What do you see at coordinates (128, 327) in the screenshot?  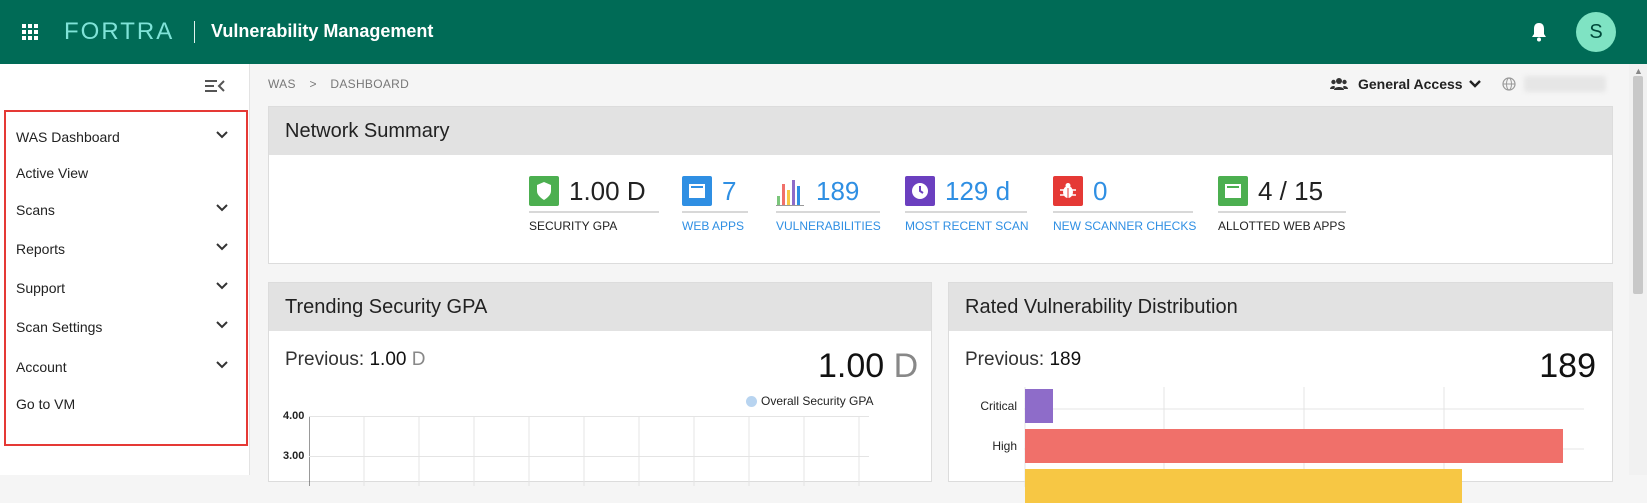 I see `sidebar-item-scan-settings: Scan Settings` at bounding box center [128, 327].